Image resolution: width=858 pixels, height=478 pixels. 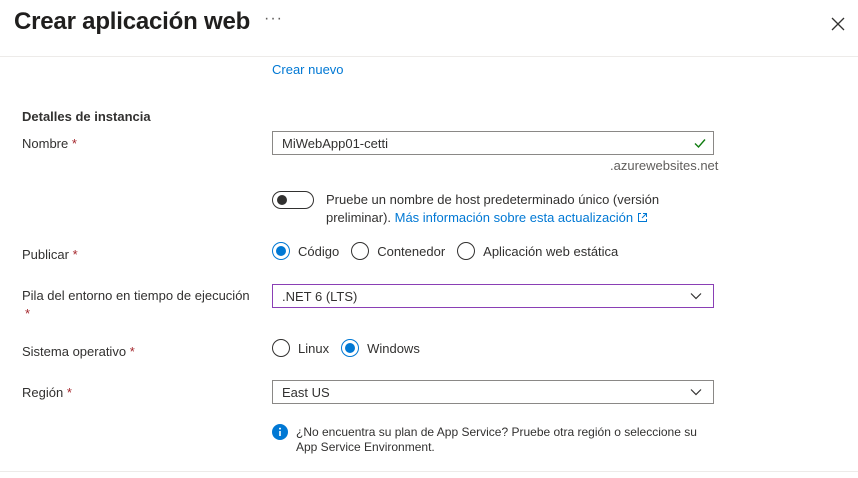 What do you see at coordinates (136, 304) in the screenshot?
I see `runtime-label: Pila del entorno en tiempo de ejecución *` at bounding box center [136, 304].